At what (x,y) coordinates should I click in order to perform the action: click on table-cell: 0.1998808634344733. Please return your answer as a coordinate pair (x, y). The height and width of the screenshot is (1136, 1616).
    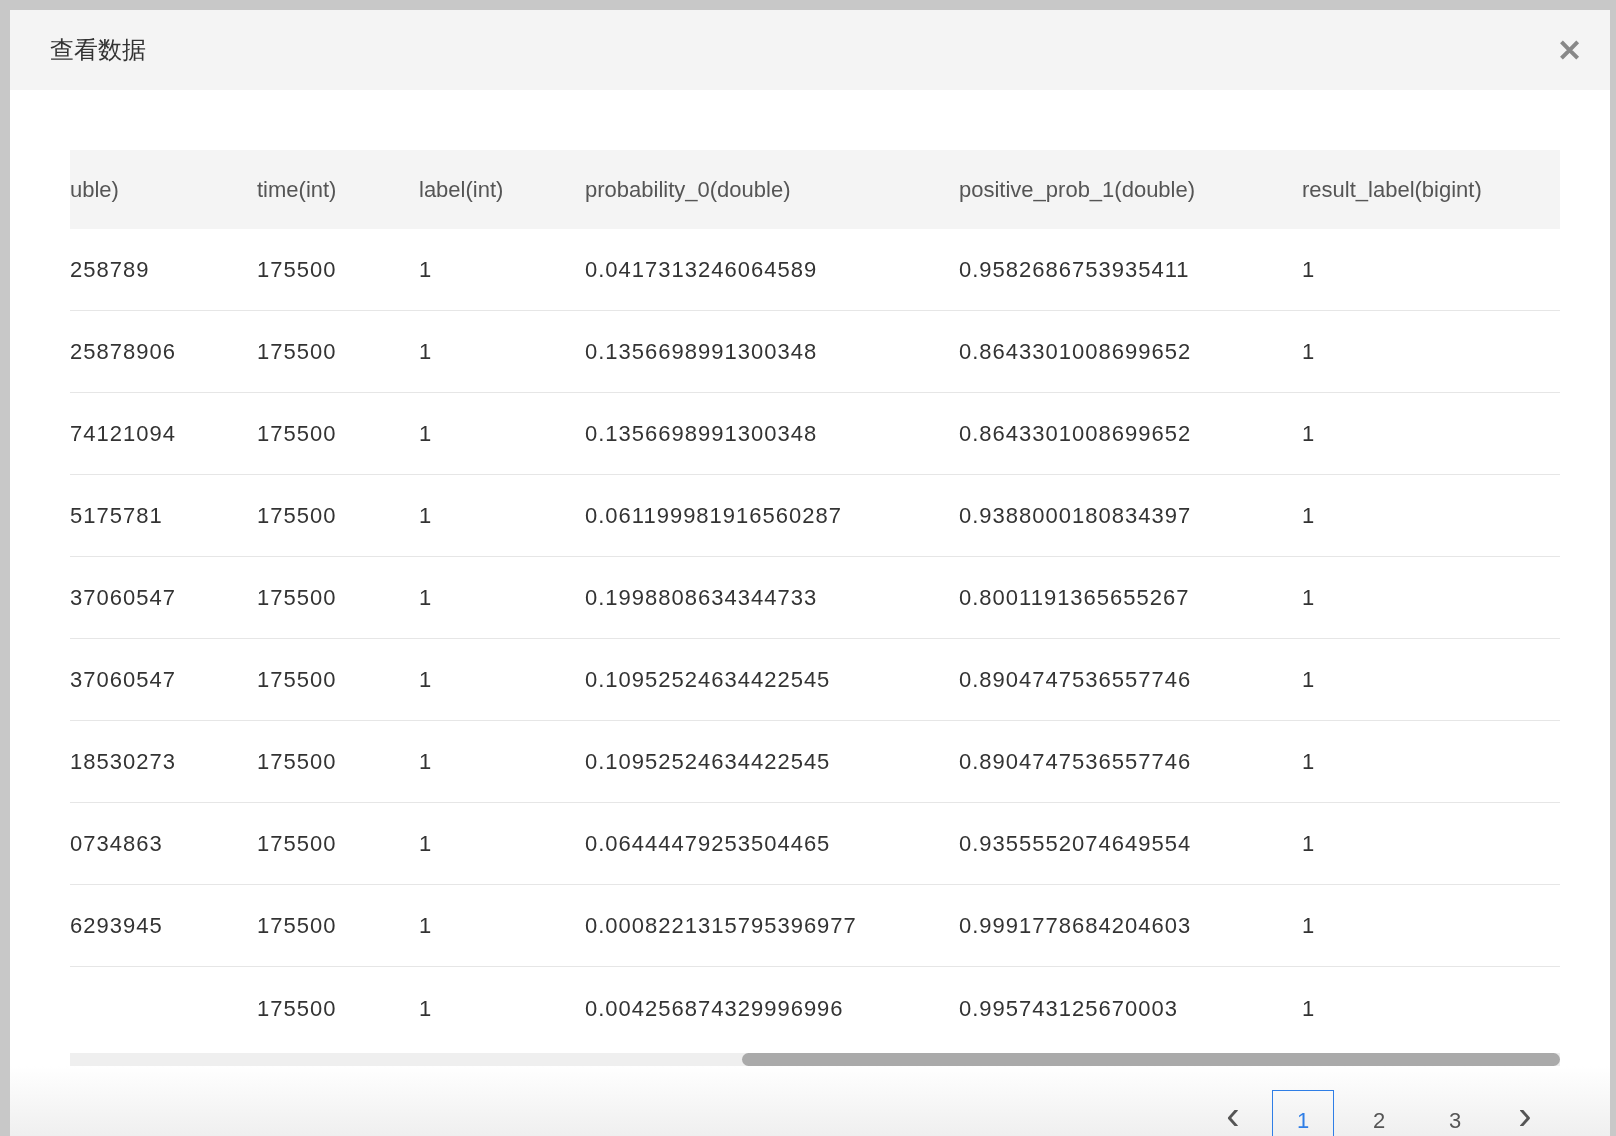
    Looking at the image, I should click on (701, 597).